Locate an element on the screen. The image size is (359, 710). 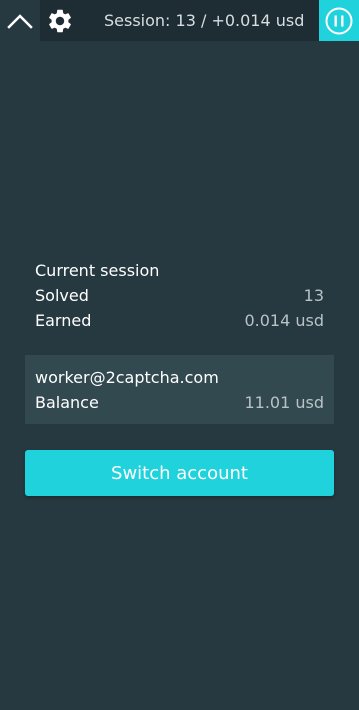
pause-icon is located at coordinates (339, 20).